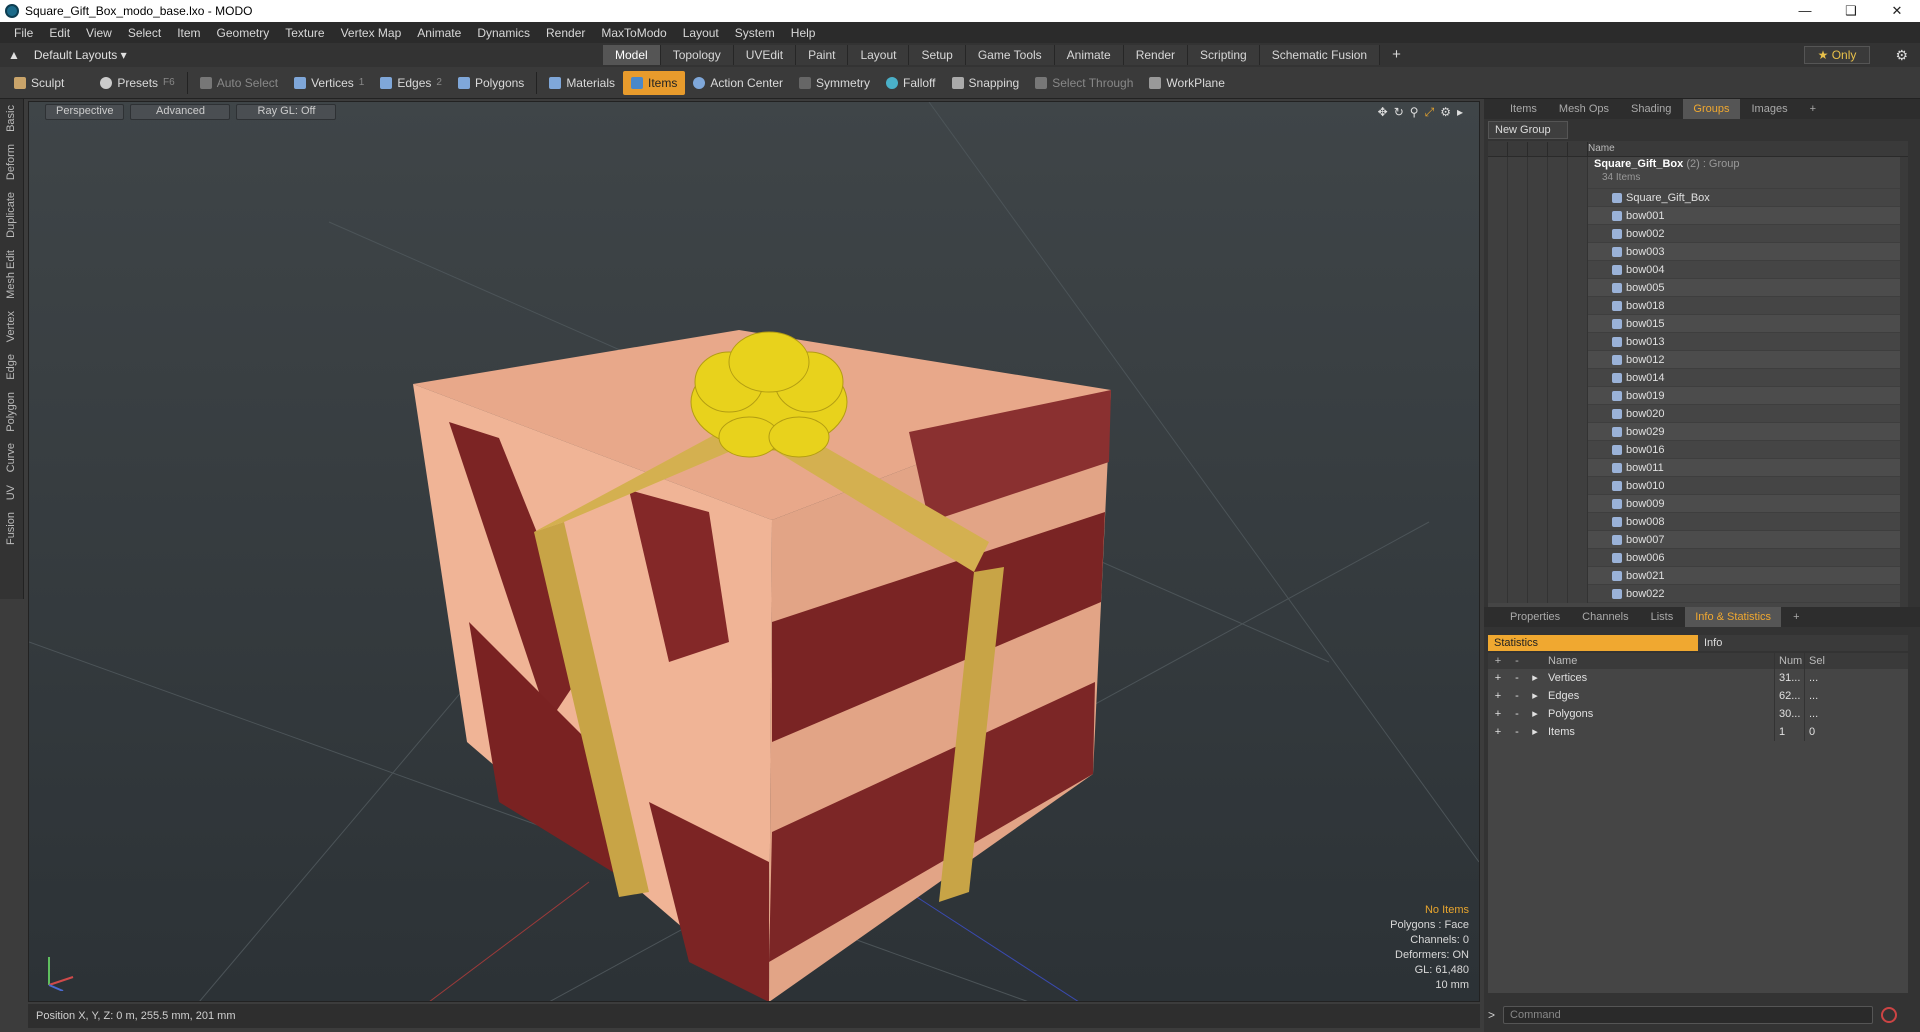  What do you see at coordinates (1698, 287) in the screenshot?
I see `group-item-row: bow005` at bounding box center [1698, 287].